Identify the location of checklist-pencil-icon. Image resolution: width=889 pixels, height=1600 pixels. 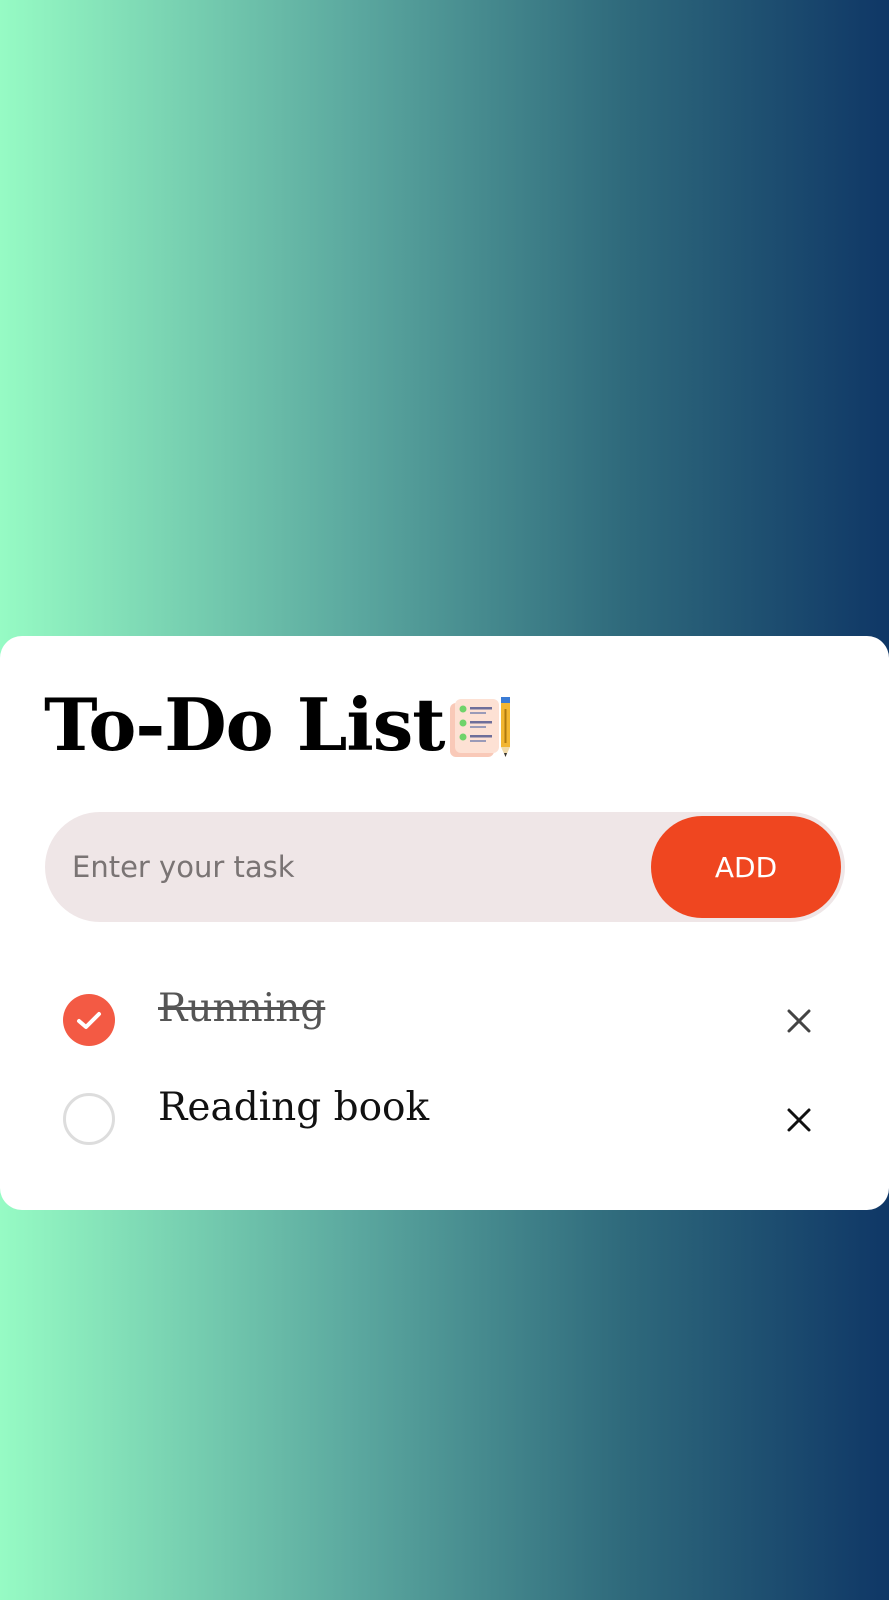
(479, 727).